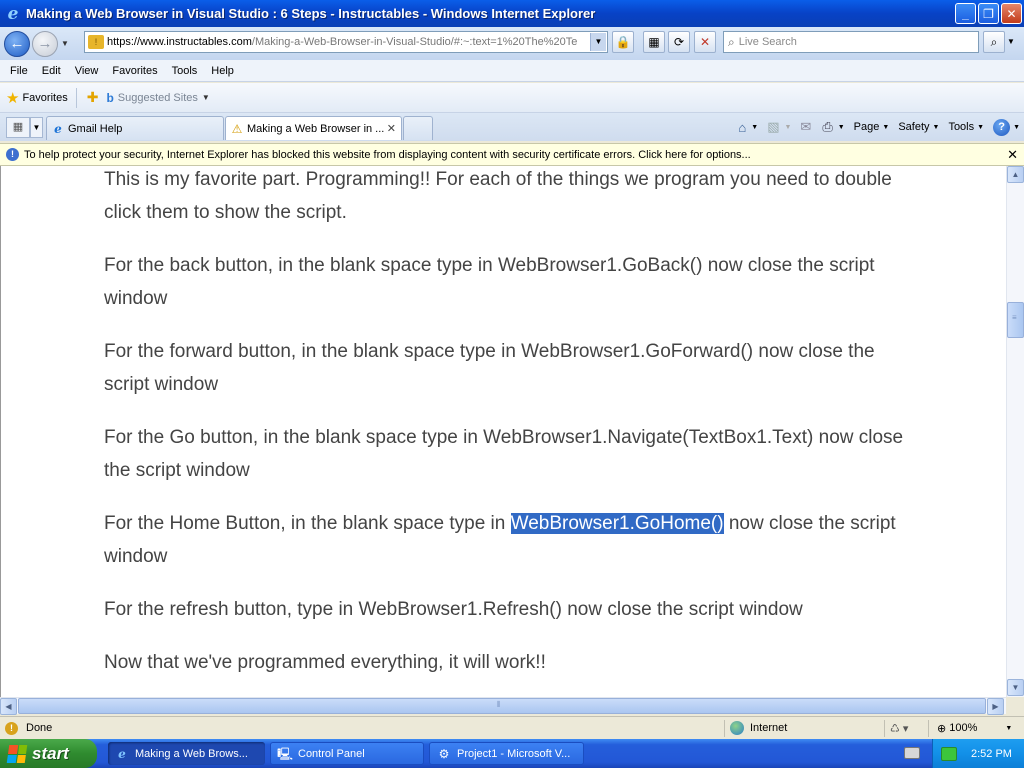  What do you see at coordinates (1011, 13) in the screenshot?
I see `close-button: ✕` at bounding box center [1011, 13].